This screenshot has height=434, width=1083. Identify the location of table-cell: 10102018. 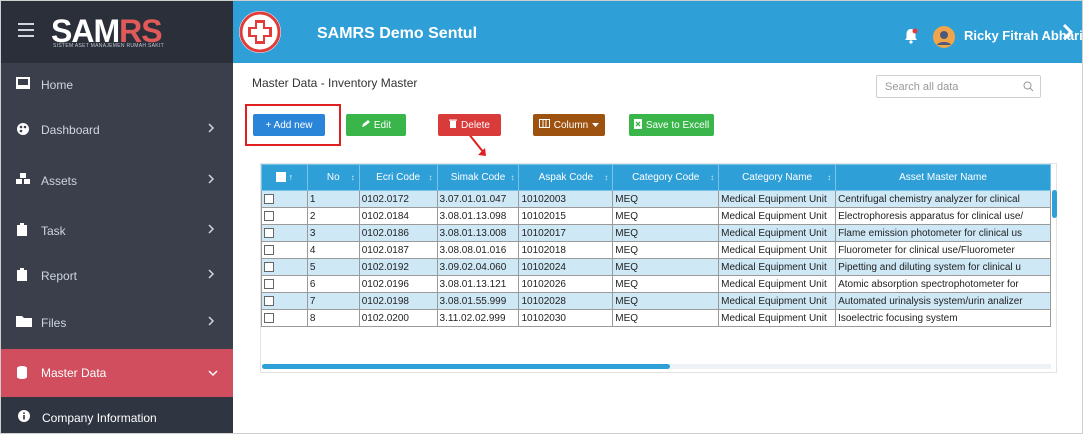
(566, 250).